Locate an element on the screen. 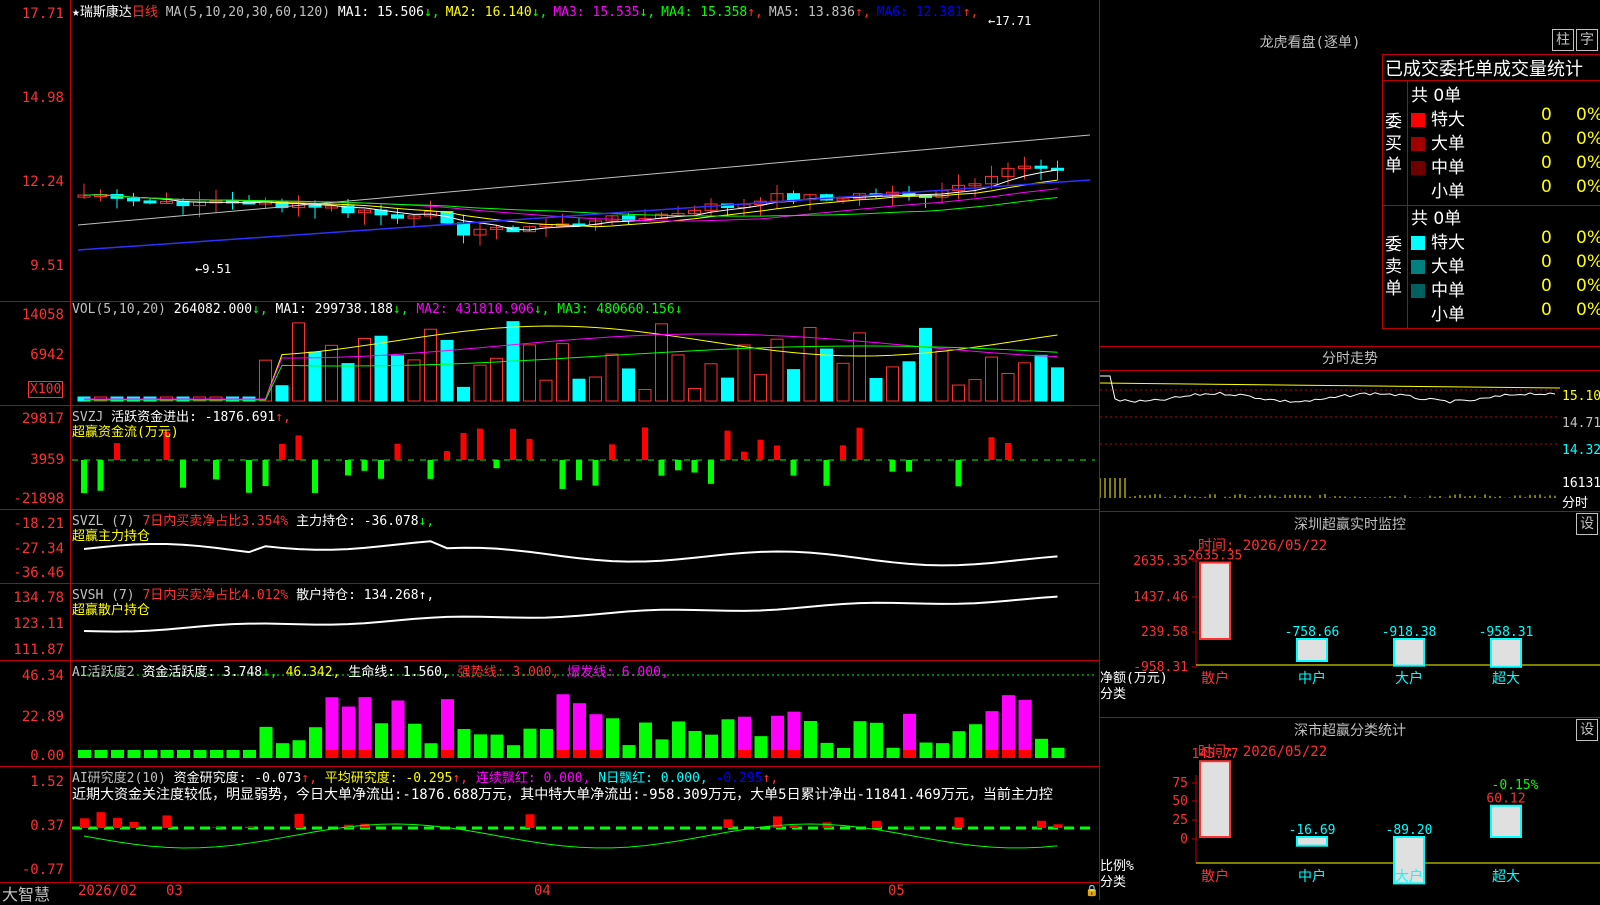 Image resolution: width=1600 pixels, height=905 pixels. high-note: ←17.71 is located at coordinates (1010, 21).